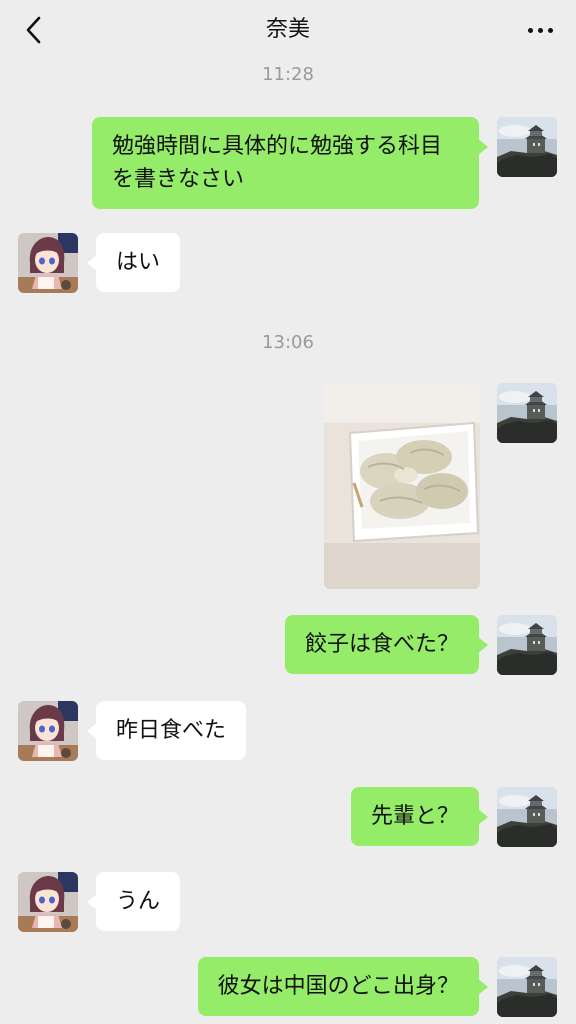 Image resolution: width=576 pixels, height=1024 pixels. I want to click on message-bubble-received: うん, so click(133, 901).